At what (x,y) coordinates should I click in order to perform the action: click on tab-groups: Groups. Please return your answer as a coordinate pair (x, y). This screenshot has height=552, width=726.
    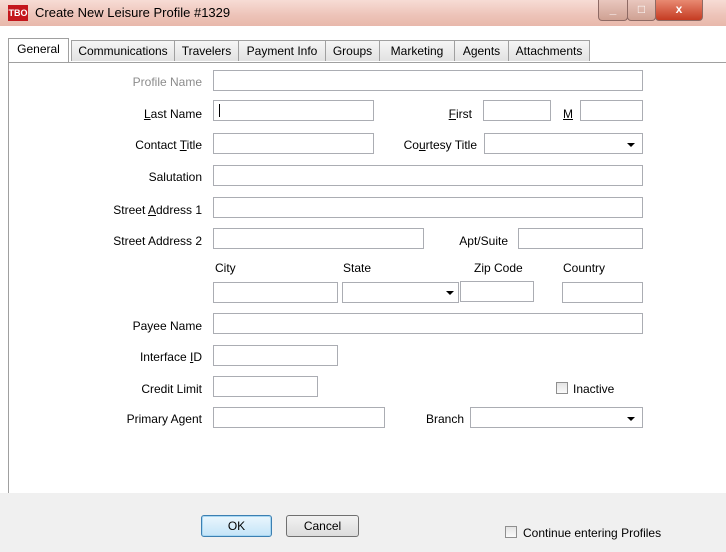
    Looking at the image, I should click on (352, 50).